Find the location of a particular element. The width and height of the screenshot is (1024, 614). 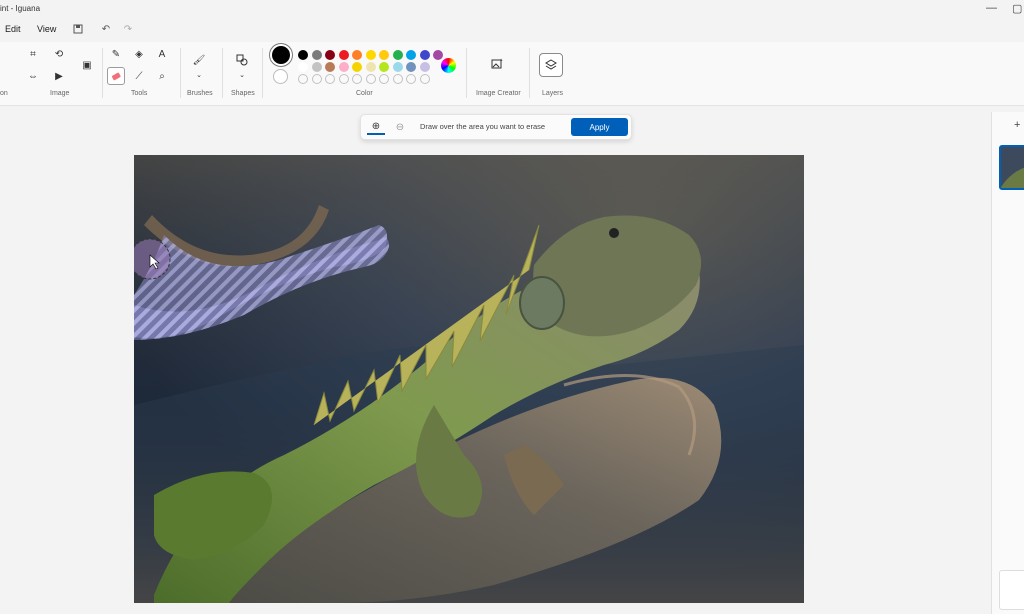

layers-icon is located at coordinates (551, 65).